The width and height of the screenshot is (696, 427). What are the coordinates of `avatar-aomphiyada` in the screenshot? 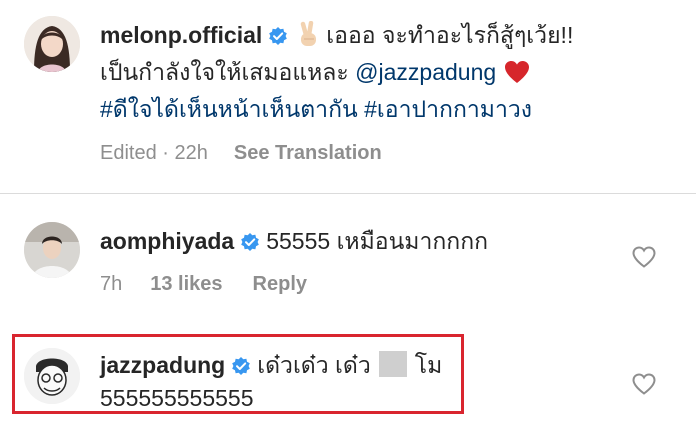 It's located at (52, 250).